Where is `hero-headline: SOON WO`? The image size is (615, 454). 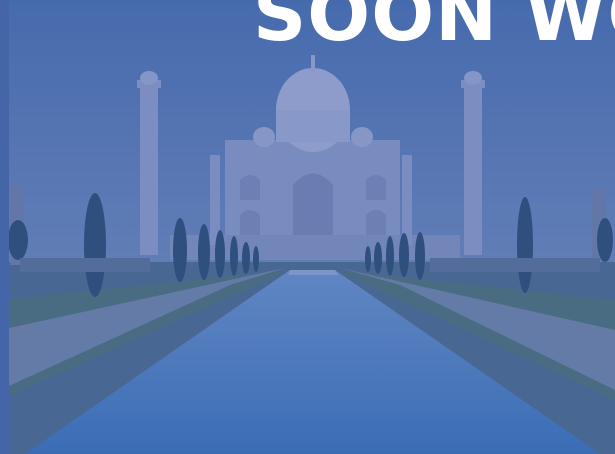 hero-headline: SOON WO is located at coordinates (434, 29).